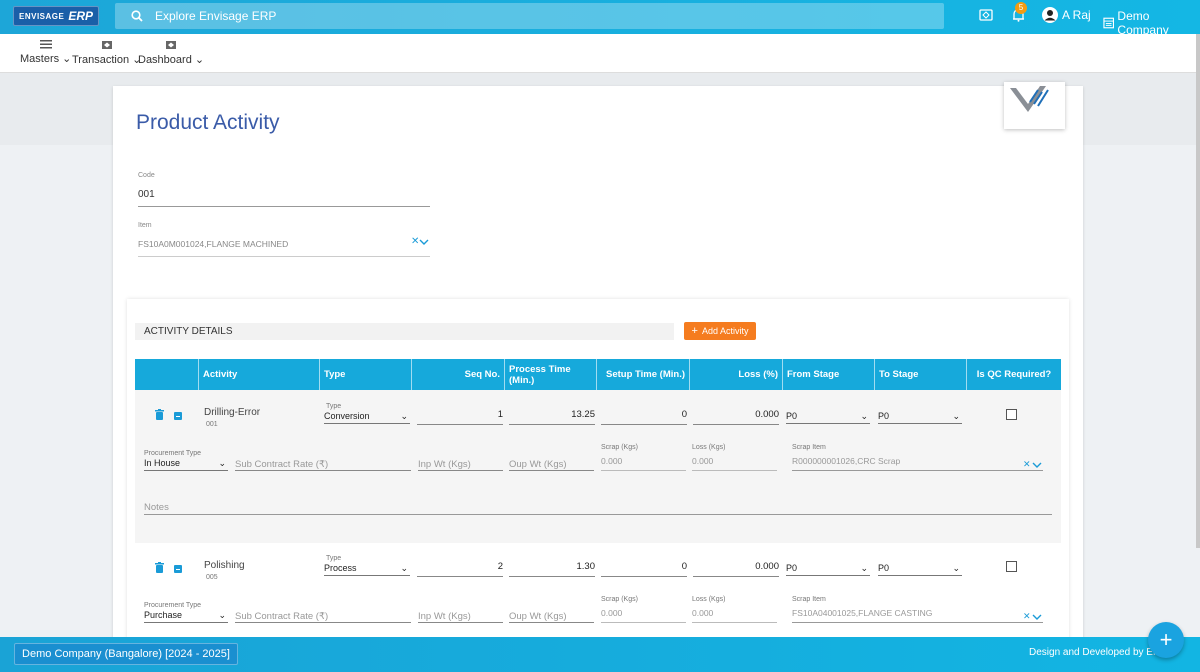  I want to click on procurement-type-select: In House ⌄, so click(186, 463).